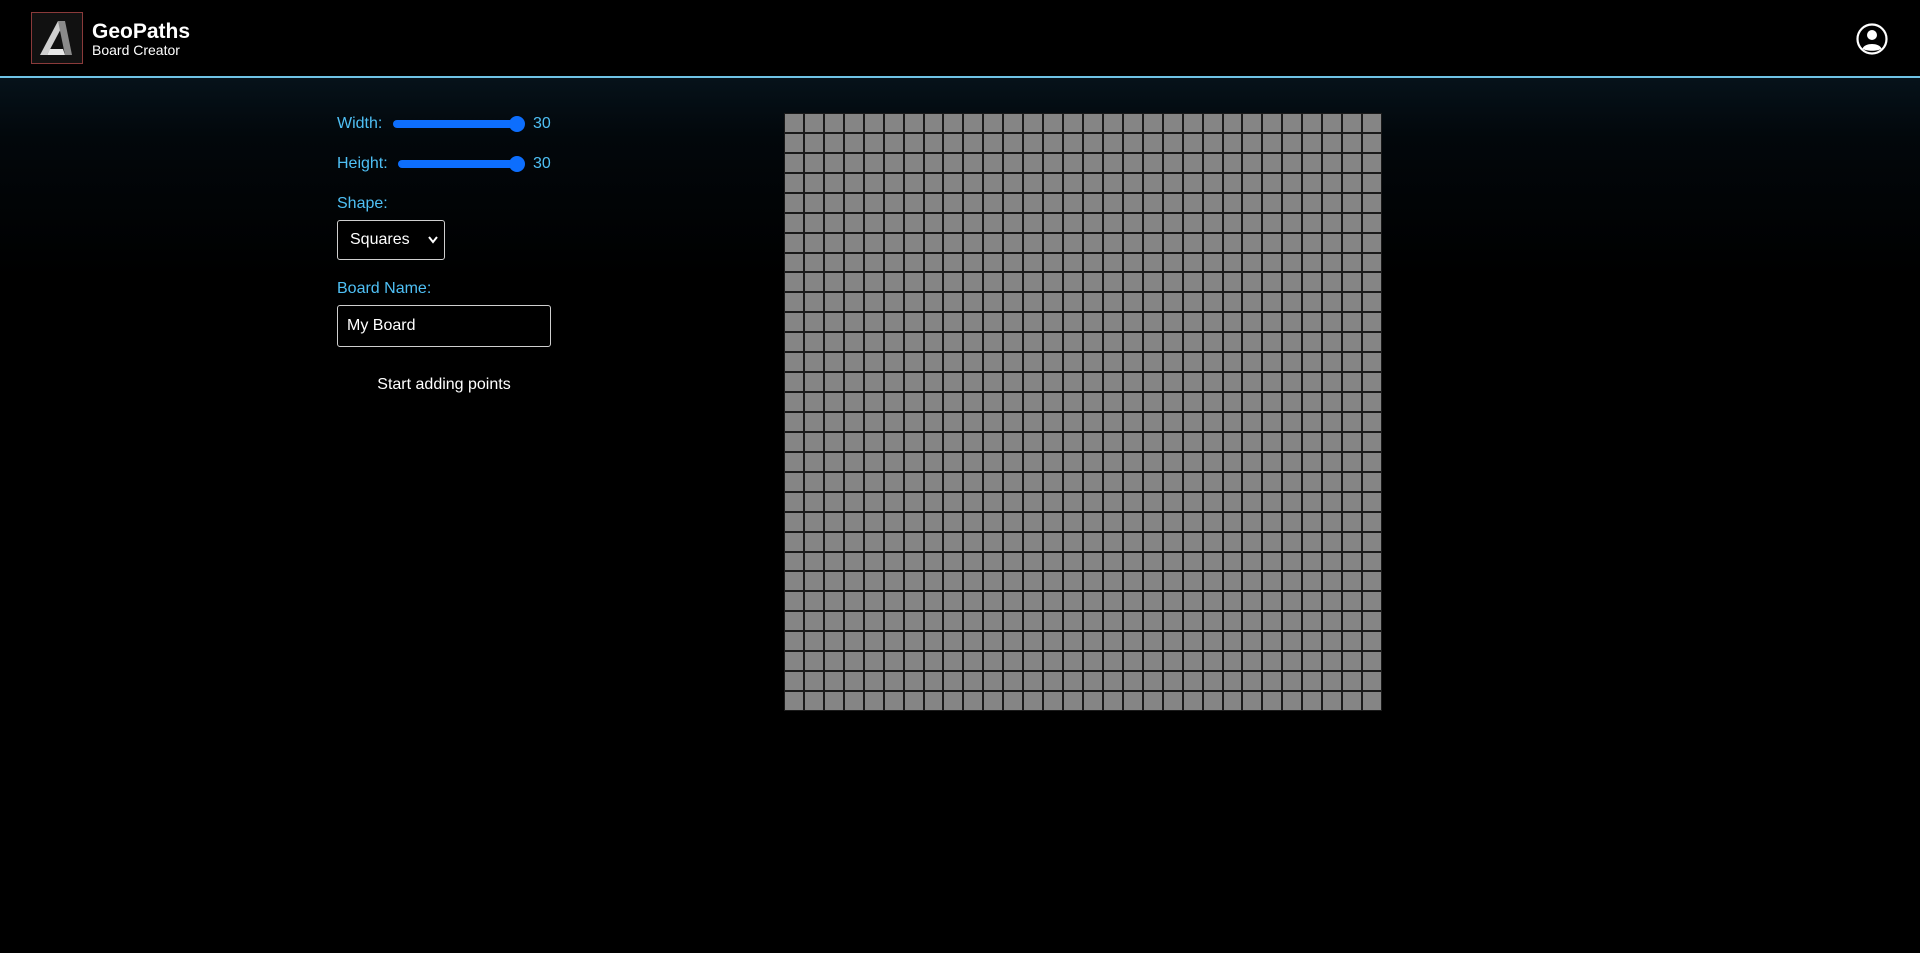 The height and width of the screenshot is (953, 1920). I want to click on geopaths-logo-icon, so click(57, 38).